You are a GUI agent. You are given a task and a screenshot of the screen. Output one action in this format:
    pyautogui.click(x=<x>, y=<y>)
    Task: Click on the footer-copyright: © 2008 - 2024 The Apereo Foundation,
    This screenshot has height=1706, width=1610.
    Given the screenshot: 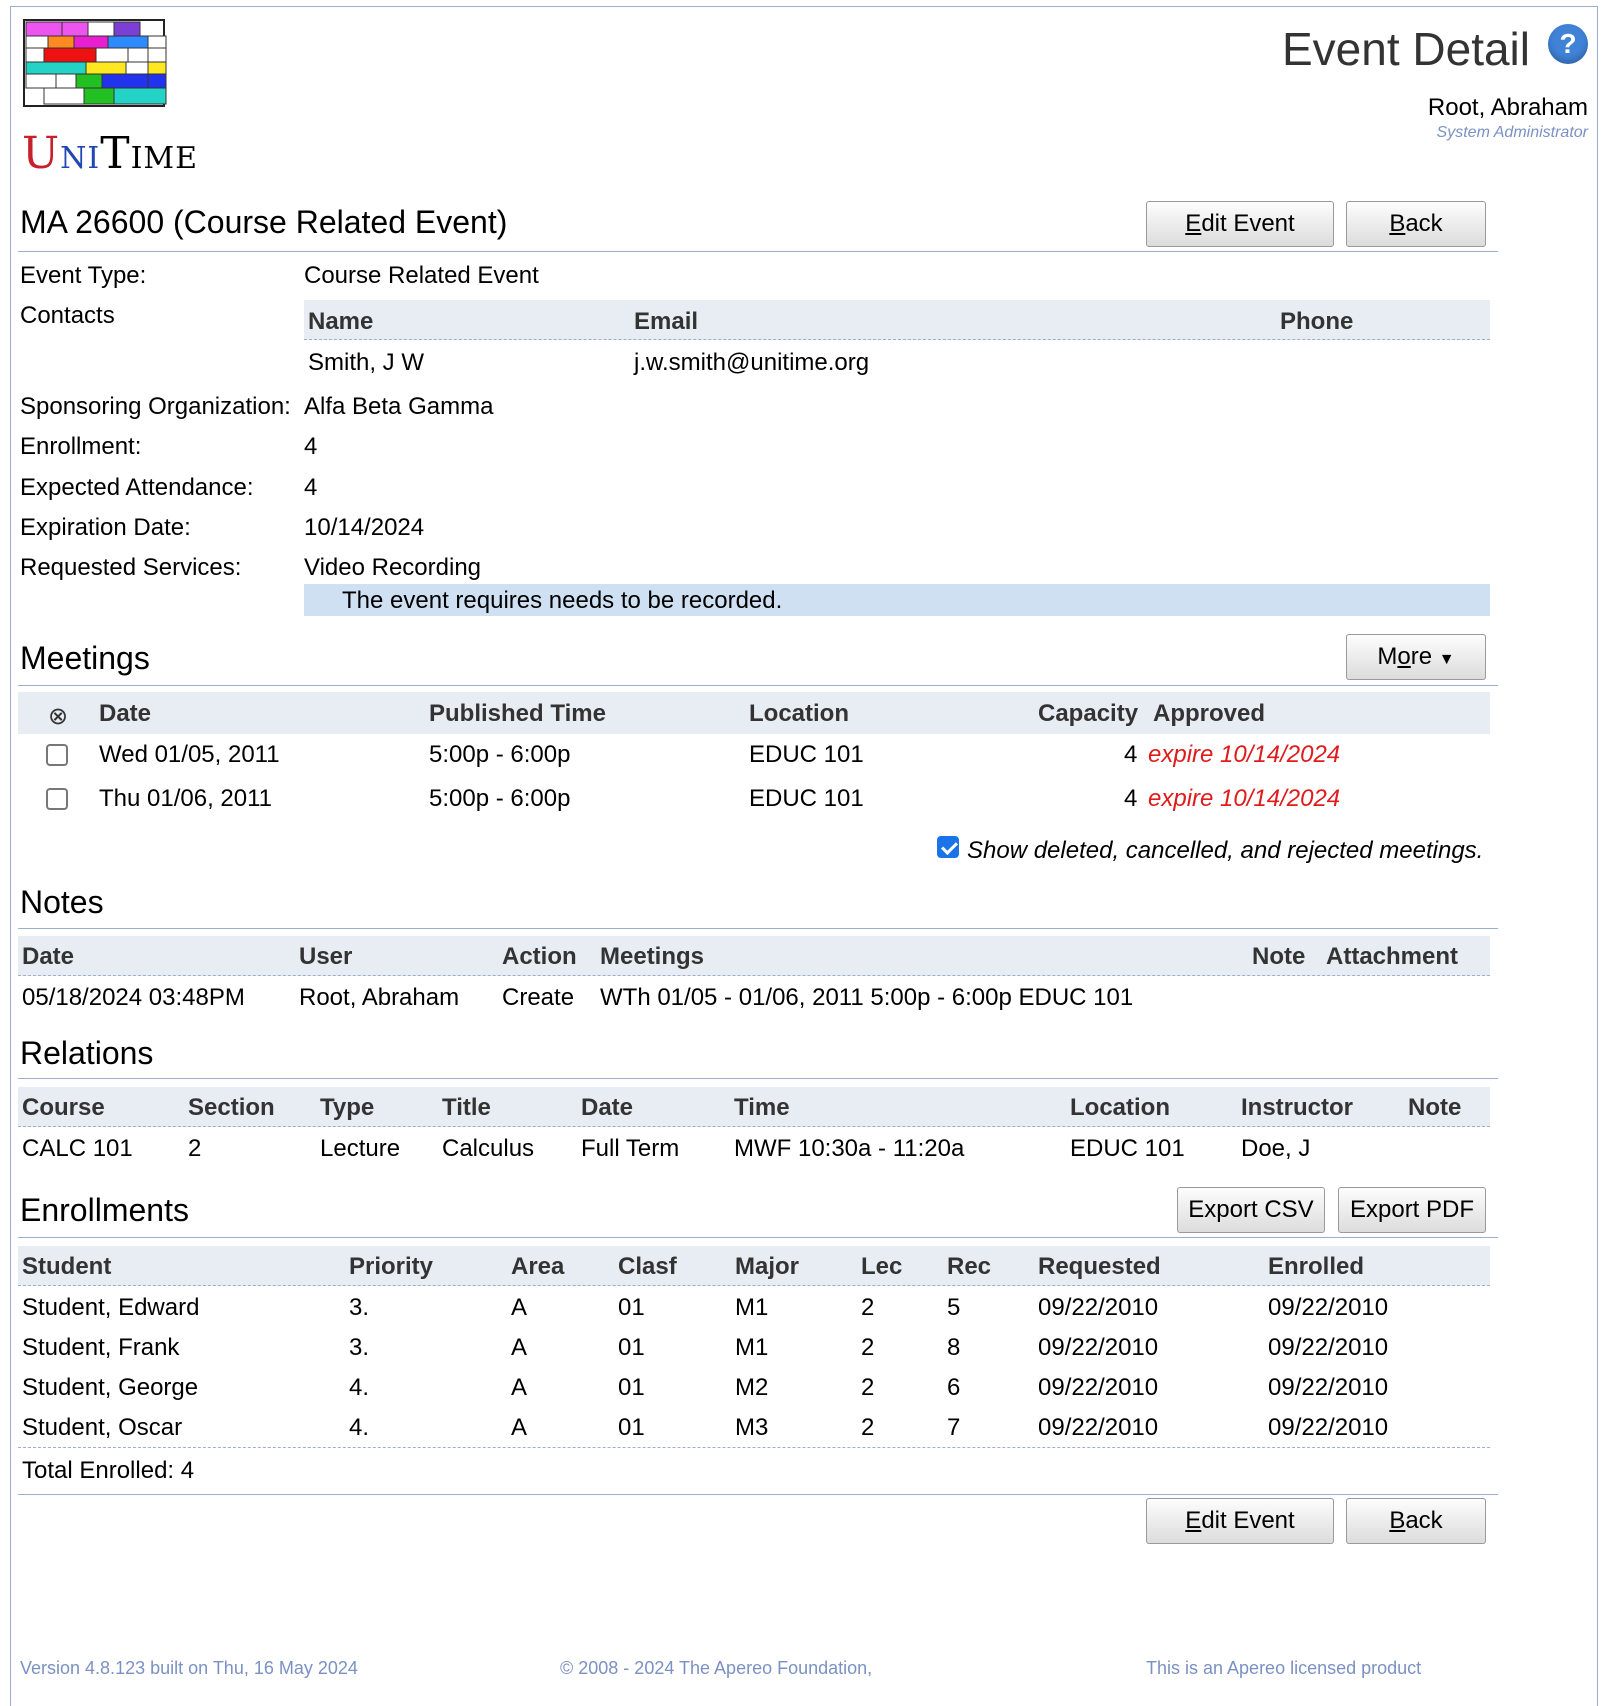 What is the action you would take?
    pyautogui.click(x=716, y=1668)
    